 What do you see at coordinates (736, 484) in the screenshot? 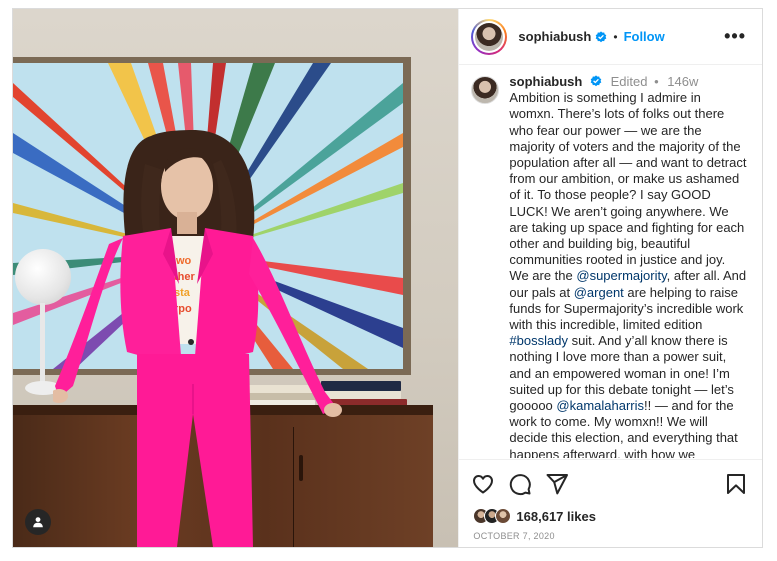
I see `bookmark-icon` at bounding box center [736, 484].